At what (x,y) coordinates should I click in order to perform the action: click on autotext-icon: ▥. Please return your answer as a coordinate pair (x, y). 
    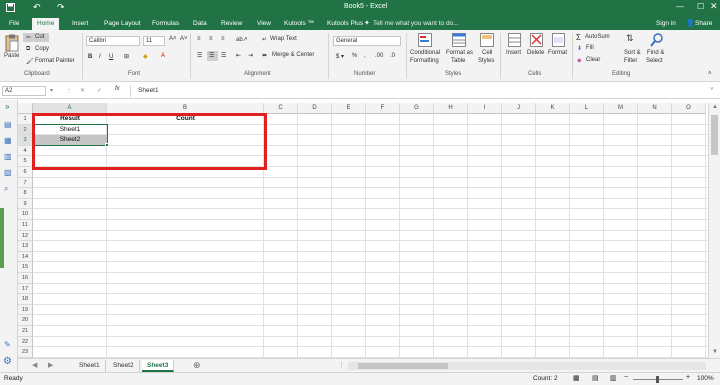
    Looking at the image, I should click on (8, 156).